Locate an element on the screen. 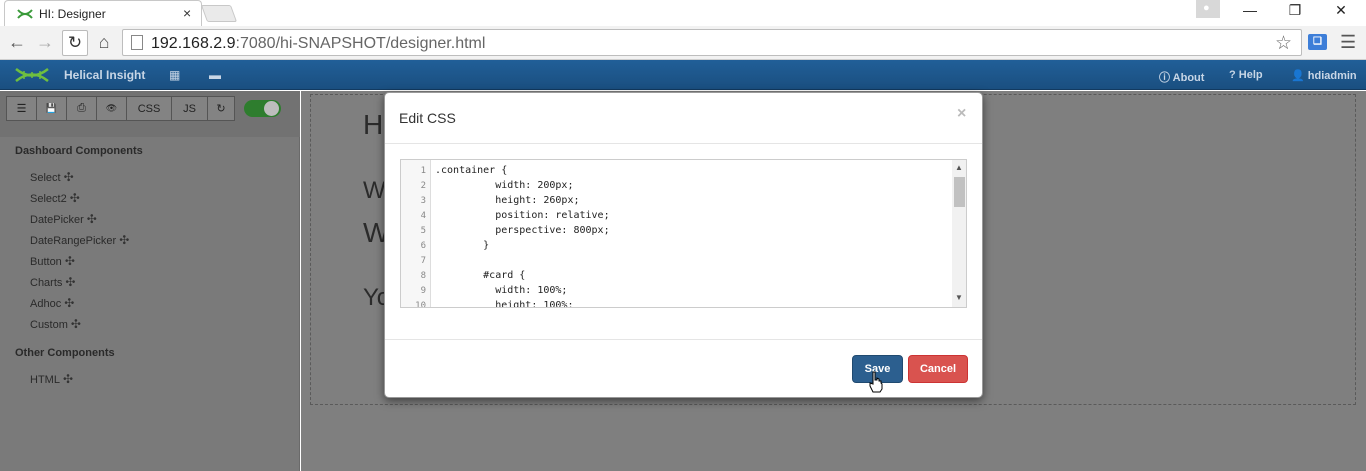  window-close-button: ✕ is located at coordinates (1341, 10).